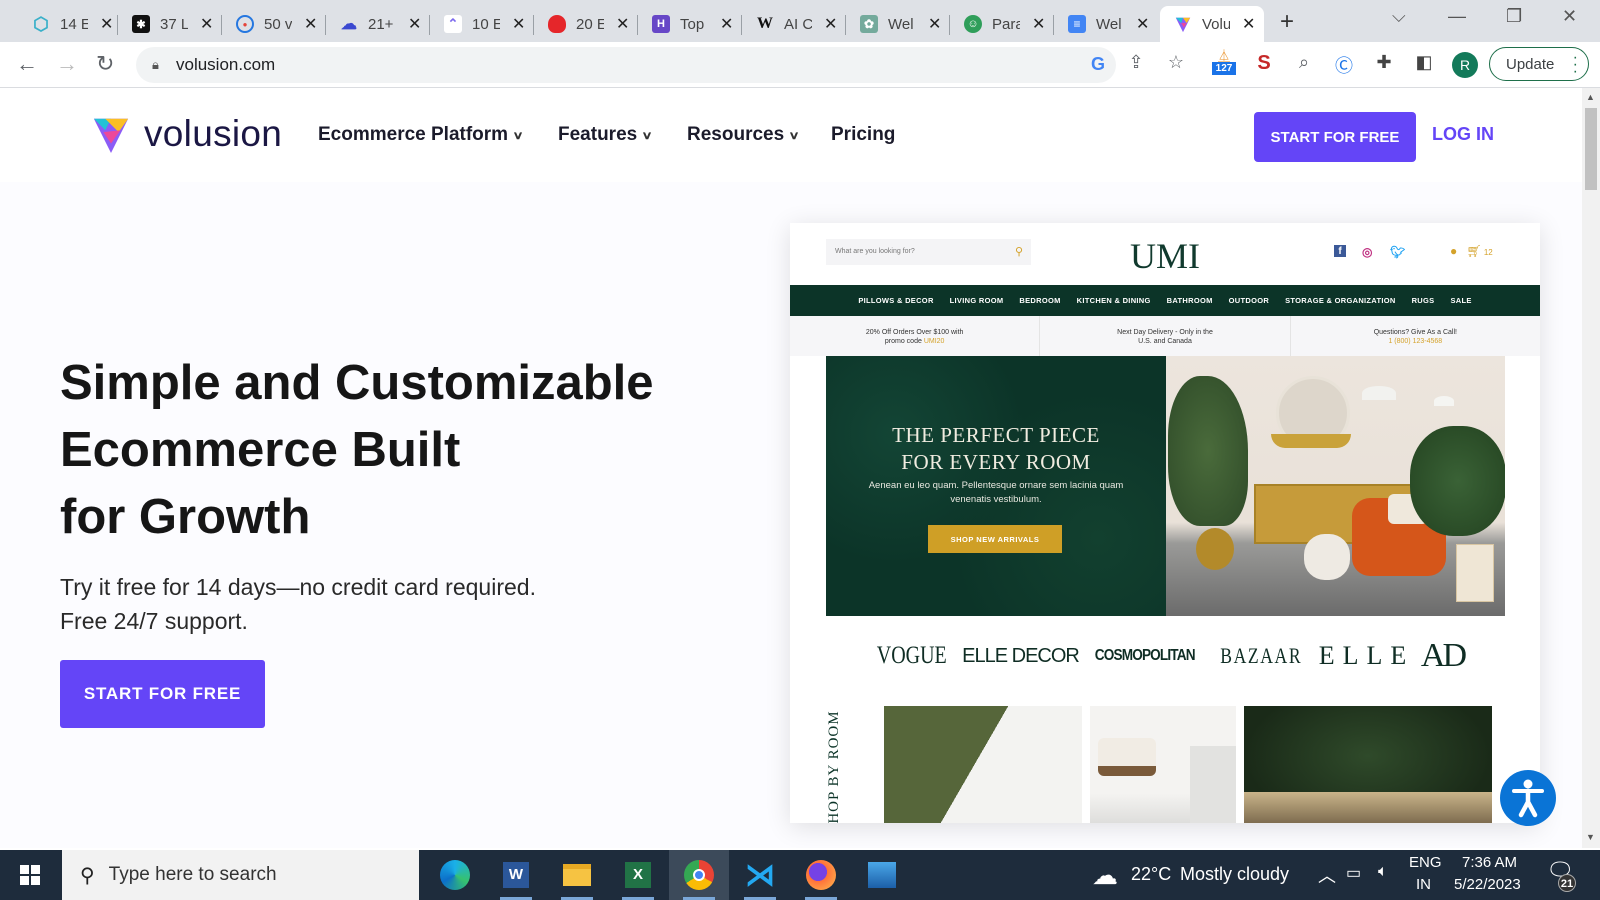  I want to click on vscode-icon: ⋊, so click(760, 875).